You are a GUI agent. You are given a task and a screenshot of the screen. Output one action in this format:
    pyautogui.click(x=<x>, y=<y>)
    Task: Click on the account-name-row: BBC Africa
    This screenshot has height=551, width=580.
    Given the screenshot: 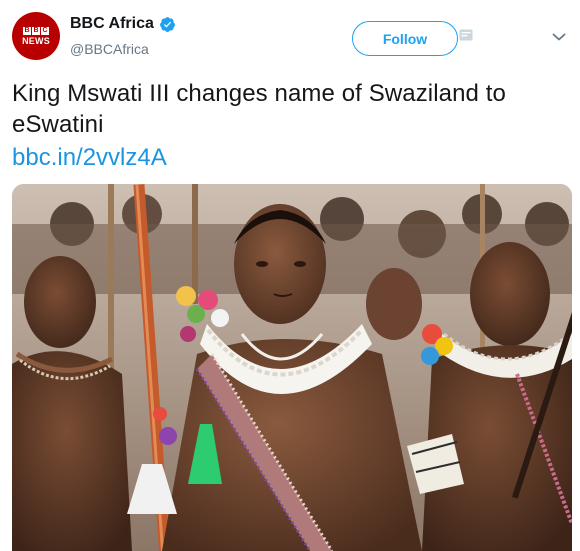 What is the action you would take?
    pyautogui.click(x=123, y=24)
    